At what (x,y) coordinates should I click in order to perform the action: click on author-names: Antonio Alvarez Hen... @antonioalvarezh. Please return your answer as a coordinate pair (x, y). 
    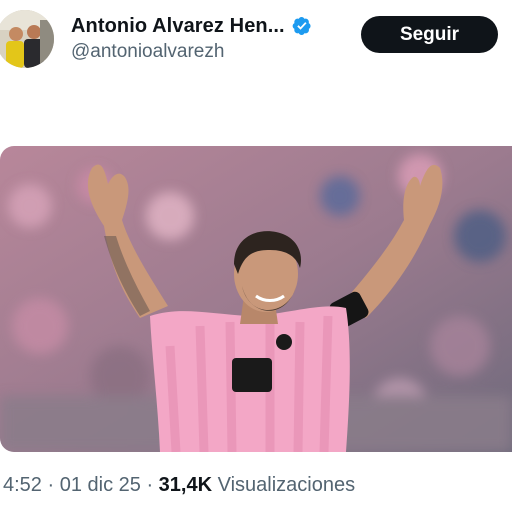
    Looking at the image, I should click on (211, 38).